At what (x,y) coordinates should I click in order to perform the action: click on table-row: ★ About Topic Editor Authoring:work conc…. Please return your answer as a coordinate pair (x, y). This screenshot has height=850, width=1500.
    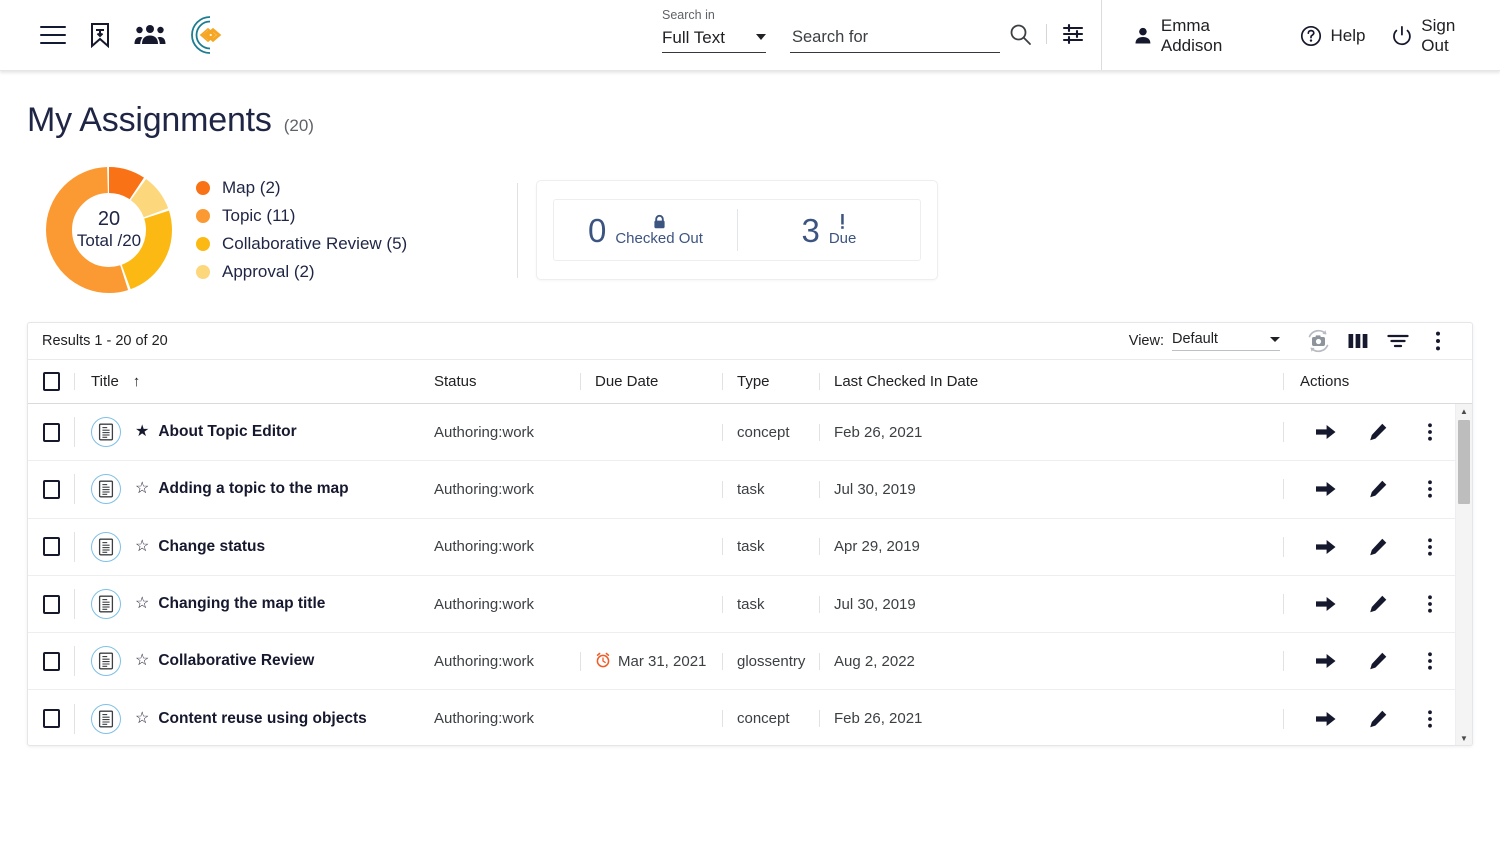
    Looking at the image, I should click on (750, 433).